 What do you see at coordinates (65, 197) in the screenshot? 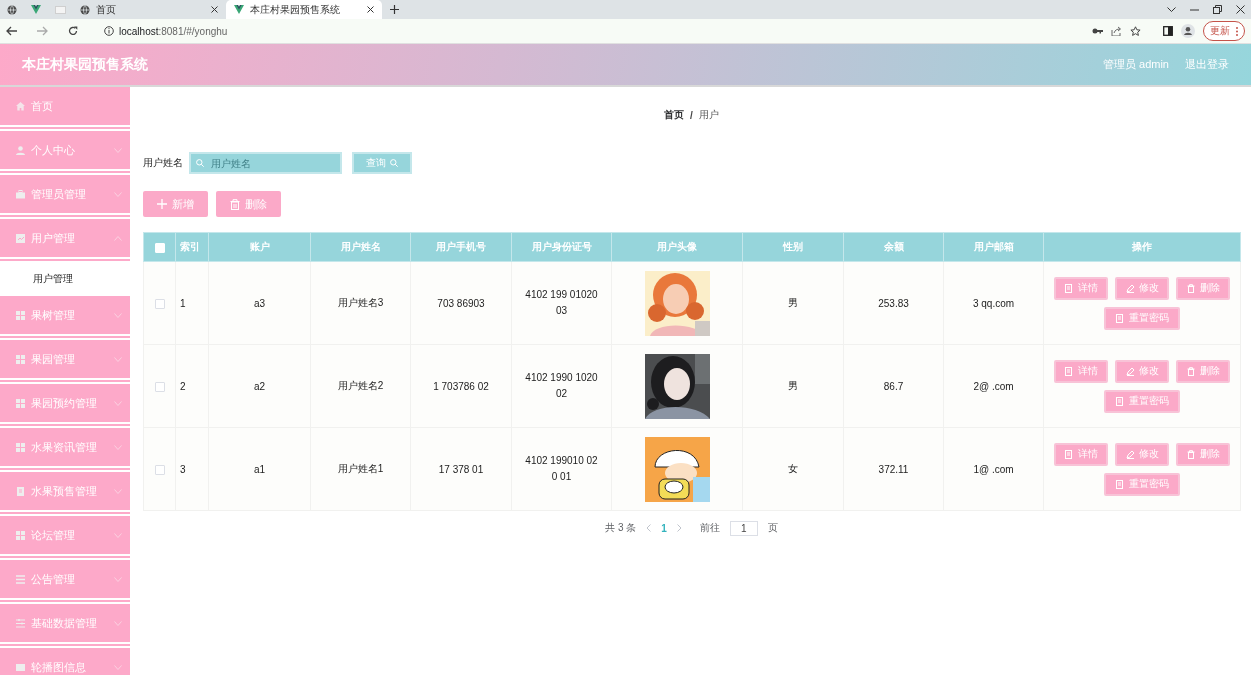
I see `sidebar-item: 管理员管理` at bounding box center [65, 197].